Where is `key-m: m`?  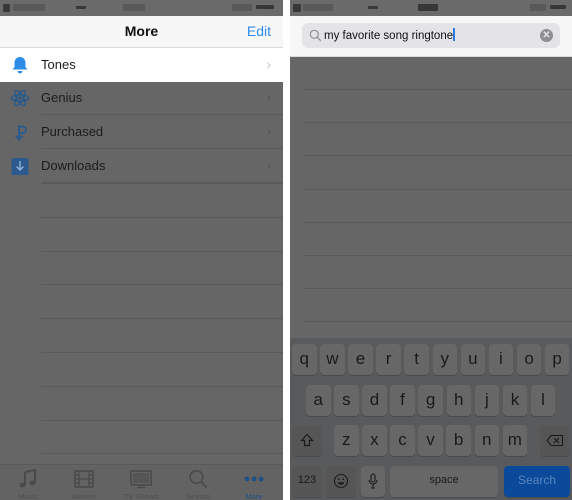 key-m: m is located at coordinates (515, 440).